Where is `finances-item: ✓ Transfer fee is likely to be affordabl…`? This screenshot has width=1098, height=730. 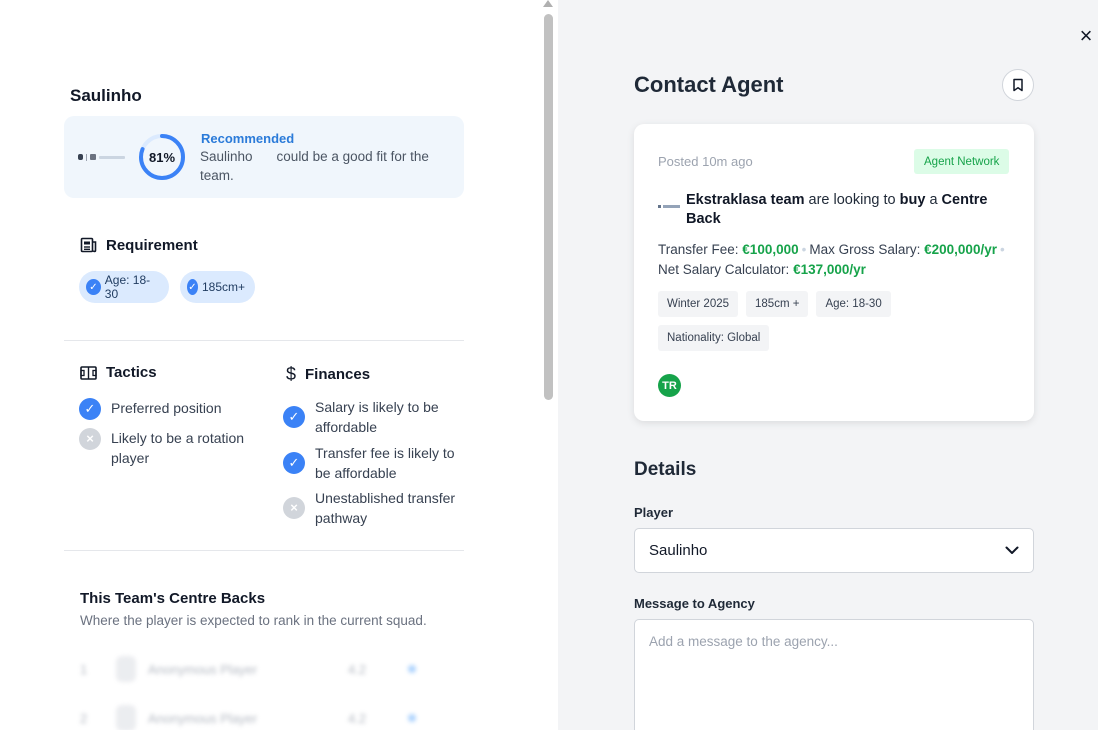 finances-item: ✓ Transfer fee is likely to be affordabl… is located at coordinates (373, 463).